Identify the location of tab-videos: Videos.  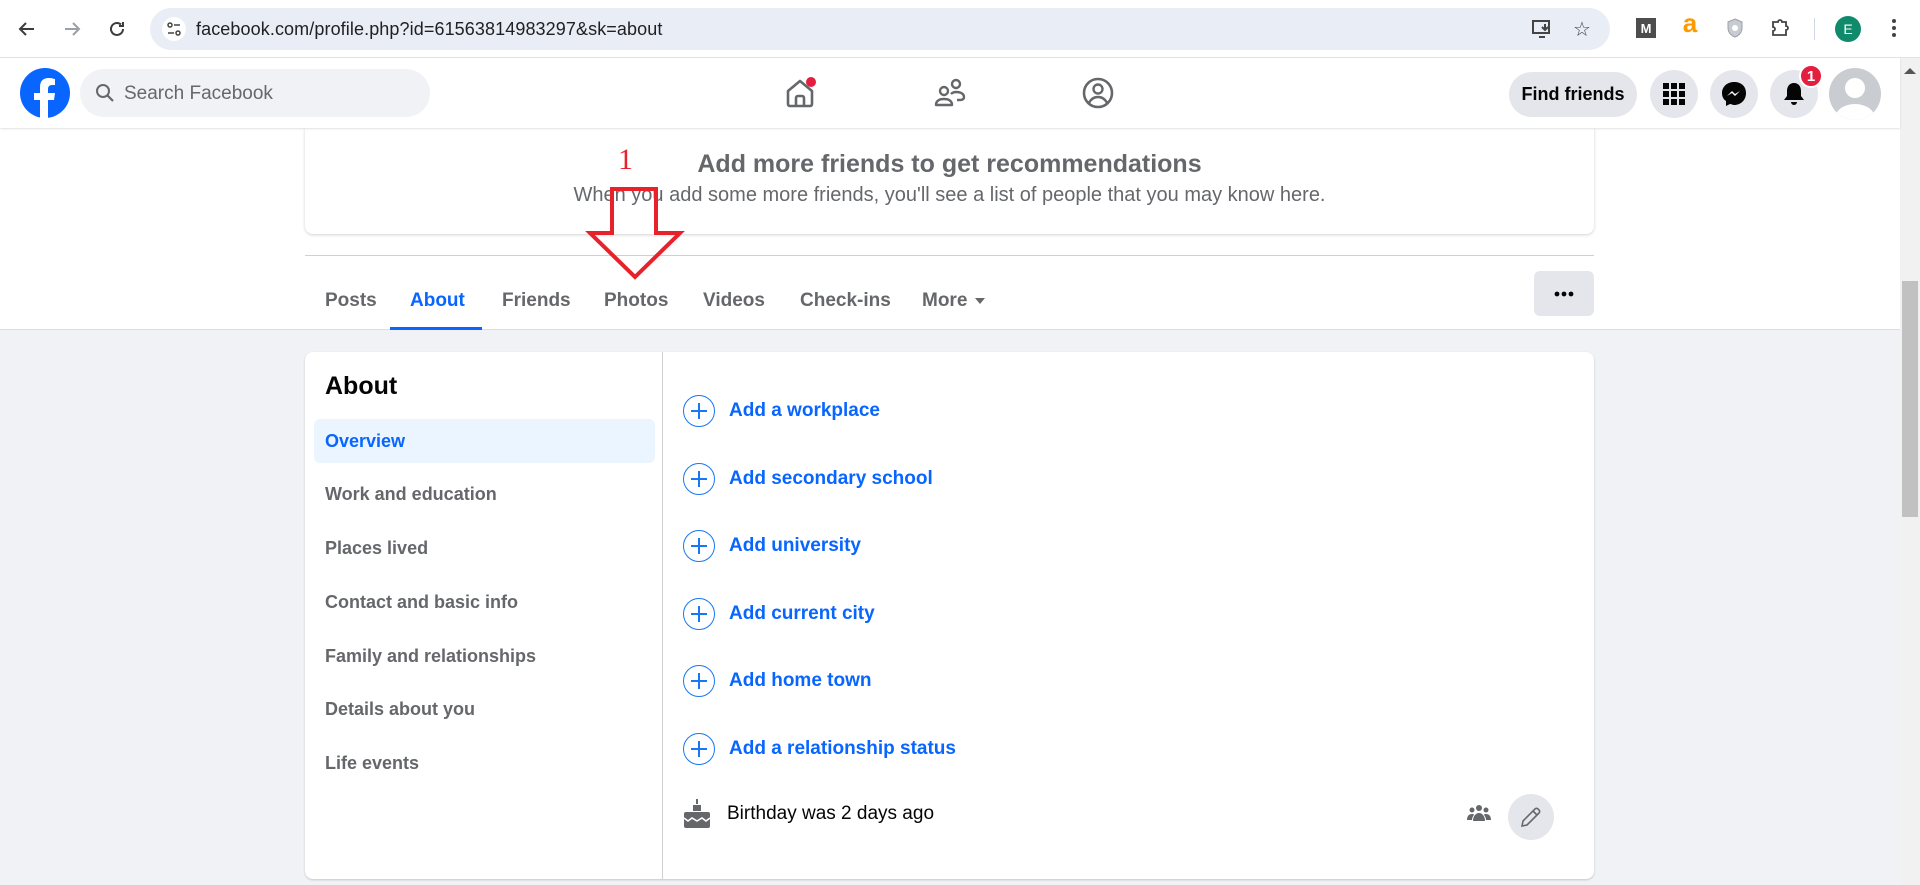
(734, 301).